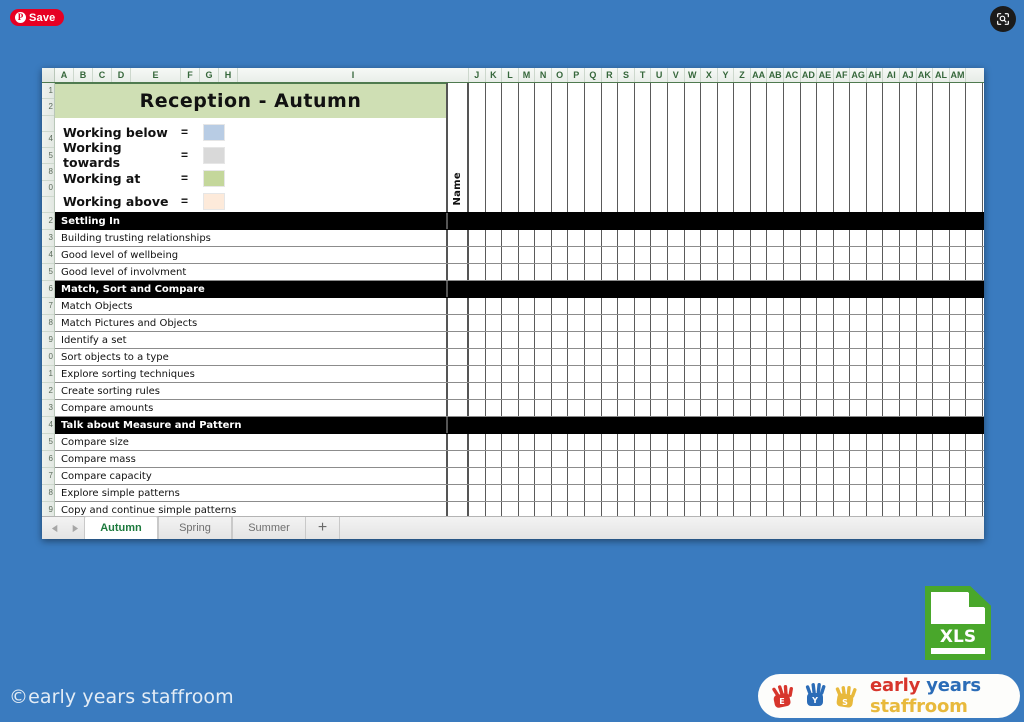 This screenshot has width=1024, height=722. I want to click on column-header-R: R, so click(610, 75).